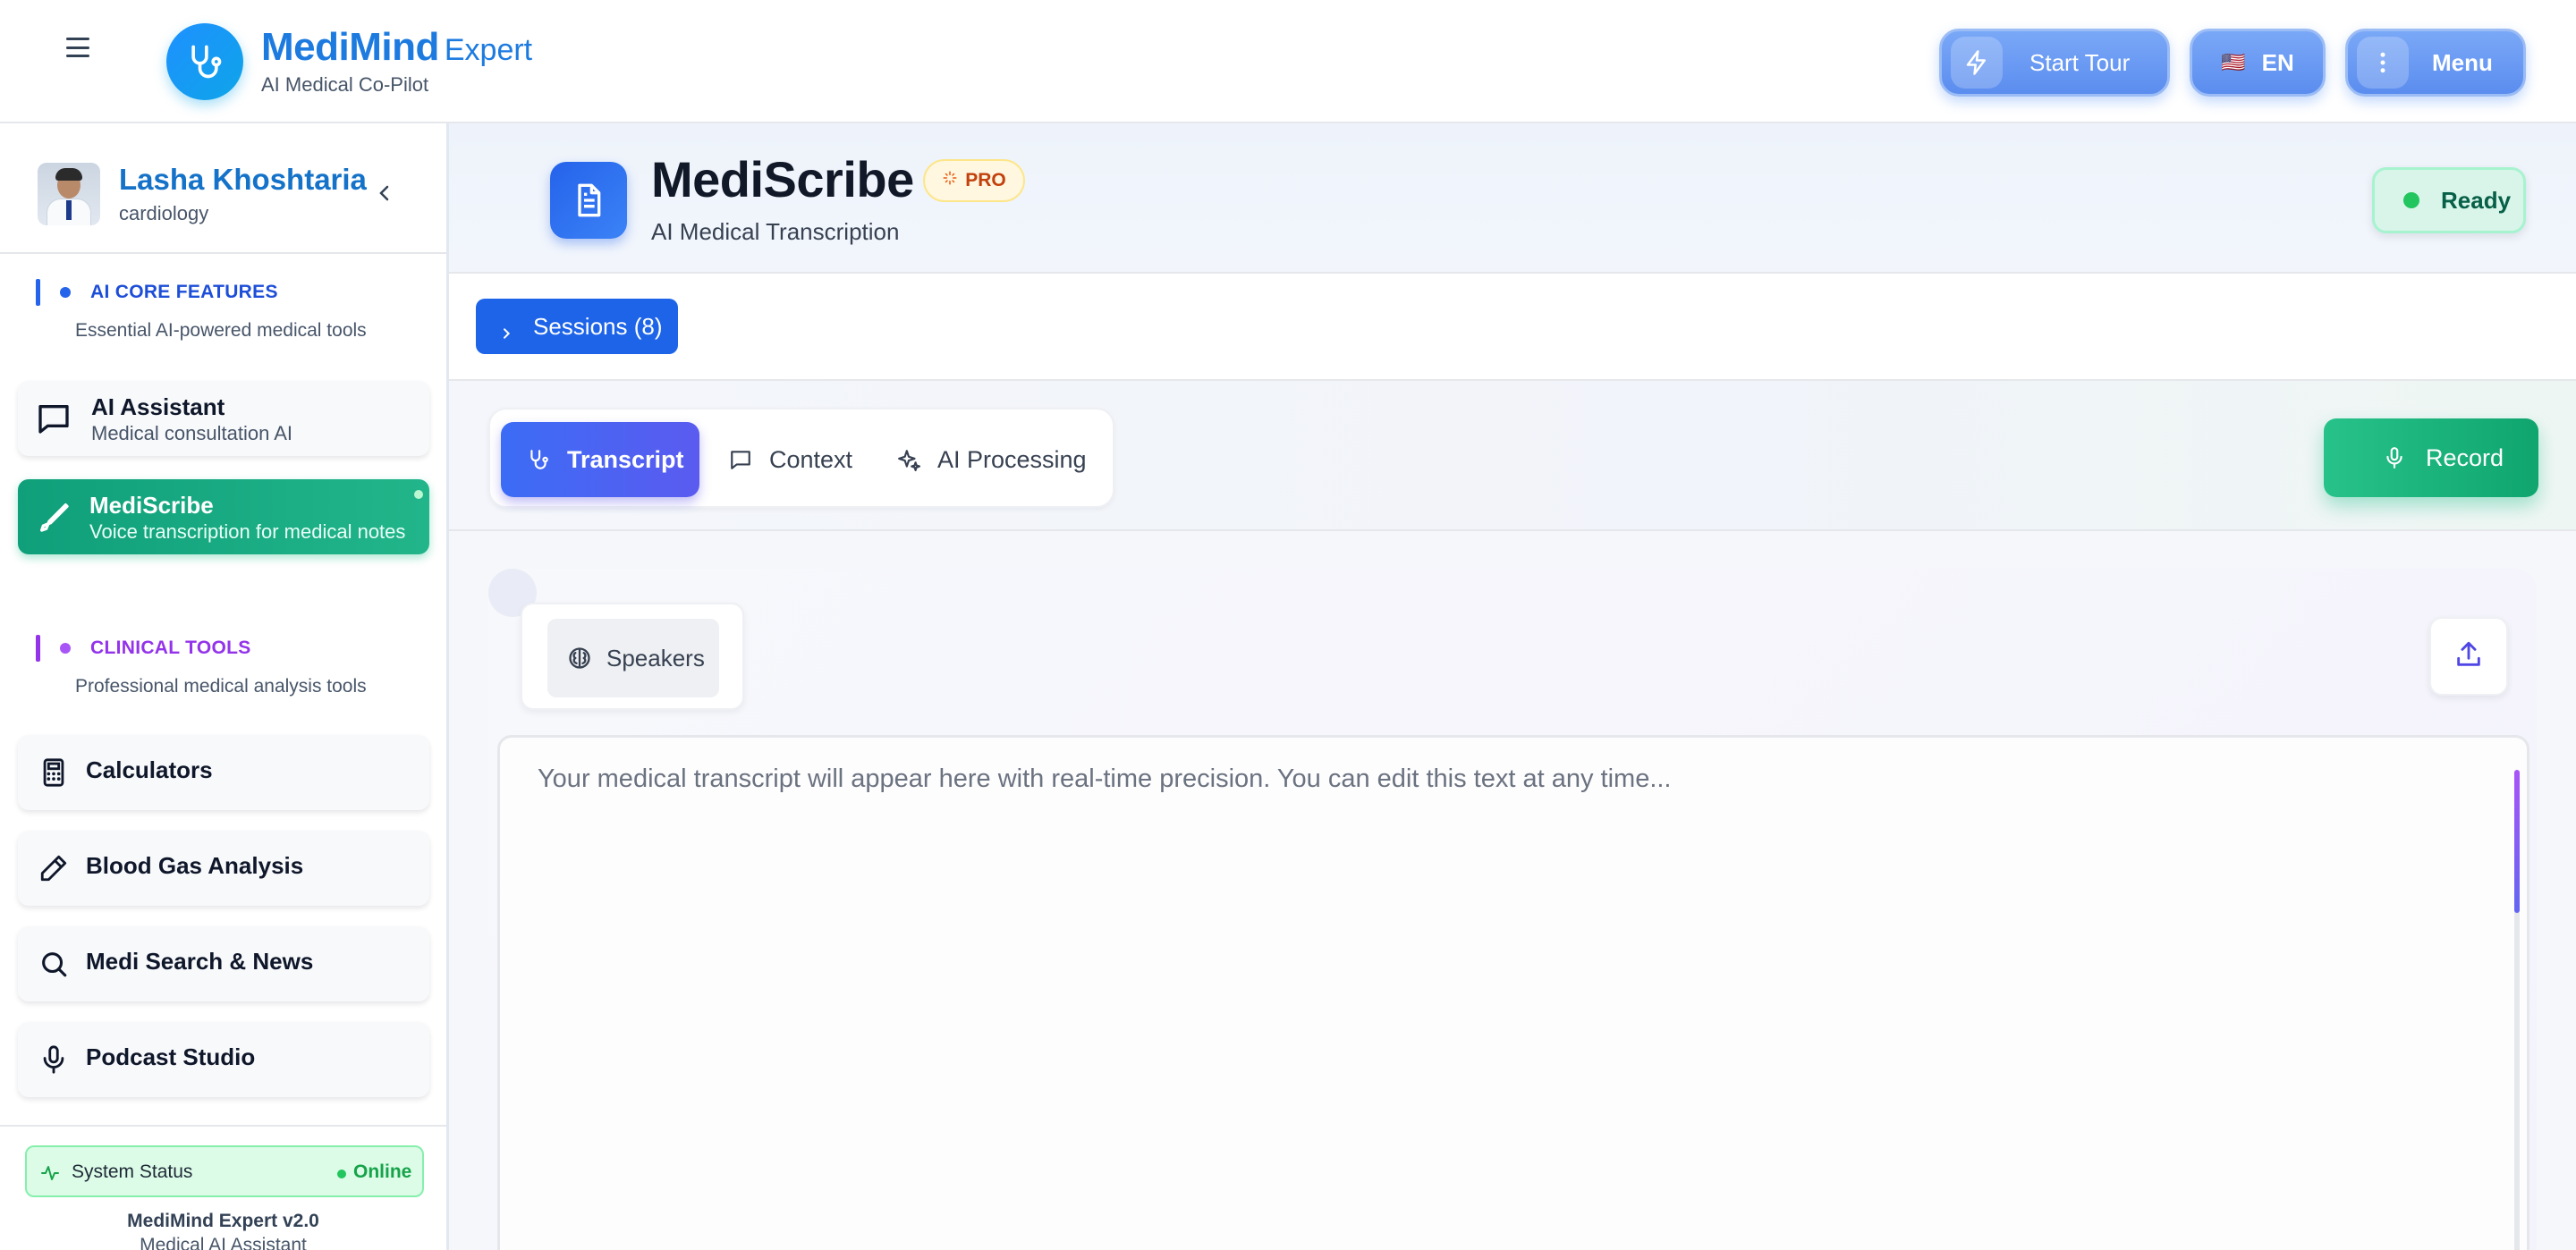 Image resolution: width=2576 pixels, height=1250 pixels. Describe the element at coordinates (418, 495) in the screenshot. I see `active-indicator-dot` at that location.